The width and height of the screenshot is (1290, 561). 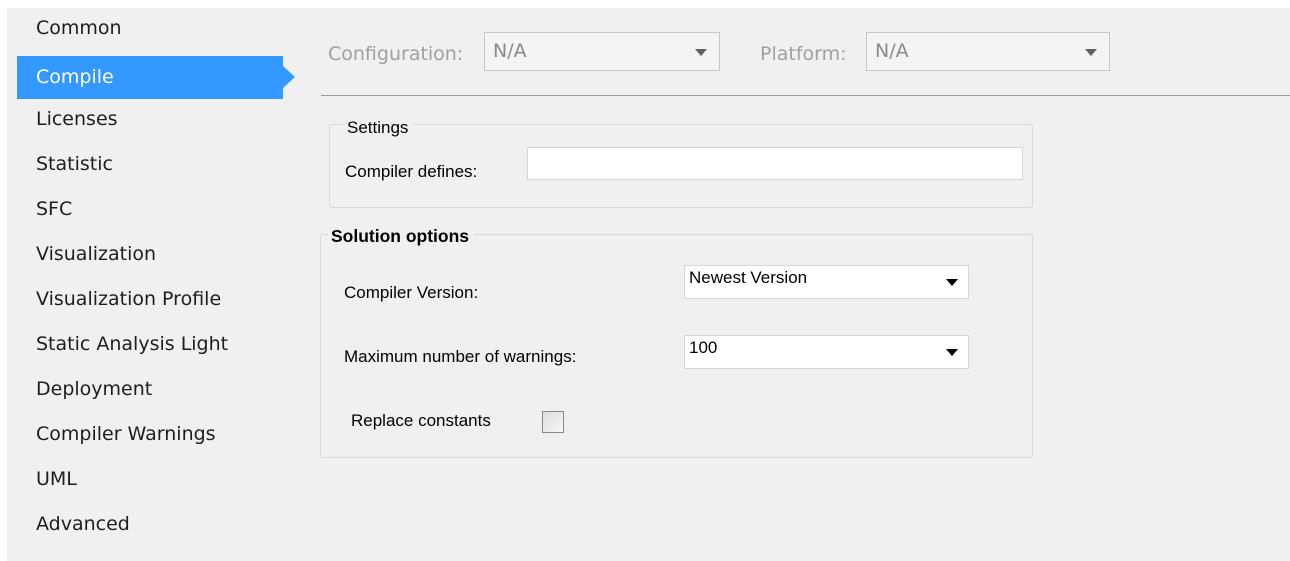 What do you see at coordinates (826, 352) in the screenshot?
I see `max-warnings-dropdown: 100` at bounding box center [826, 352].